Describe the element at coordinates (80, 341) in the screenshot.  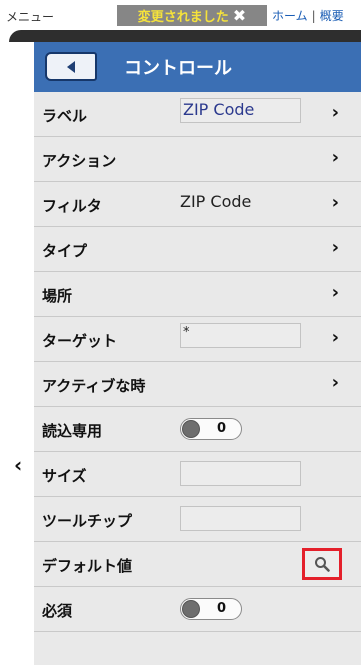
I see `row-label-text: ターゲット` at that location.